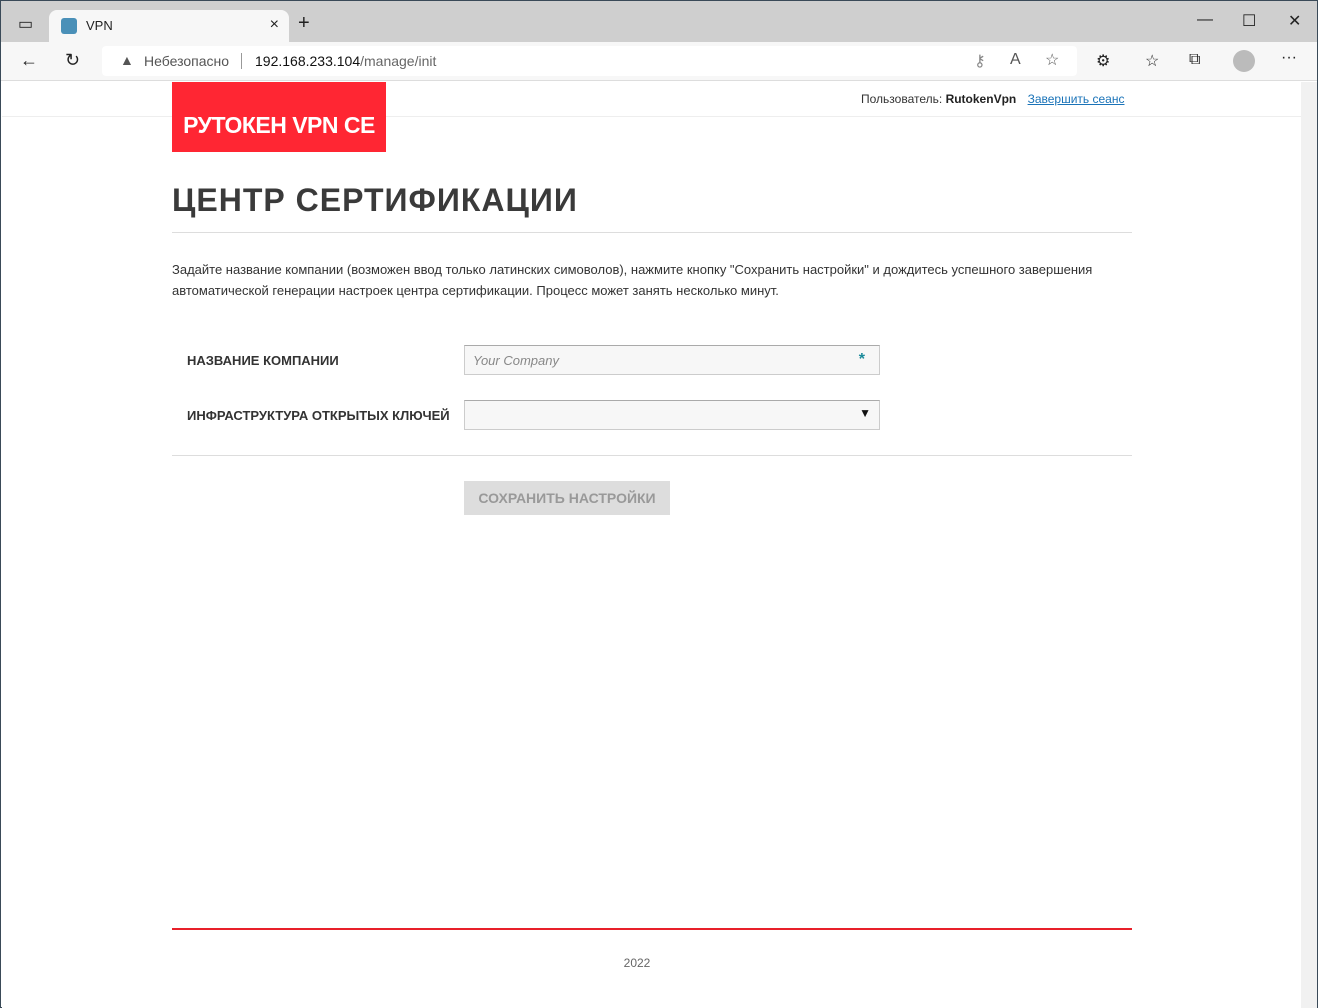  Describe the element at coordinates (127, 60) in the screenshot. I see `warning-icon: ▲` at that location.